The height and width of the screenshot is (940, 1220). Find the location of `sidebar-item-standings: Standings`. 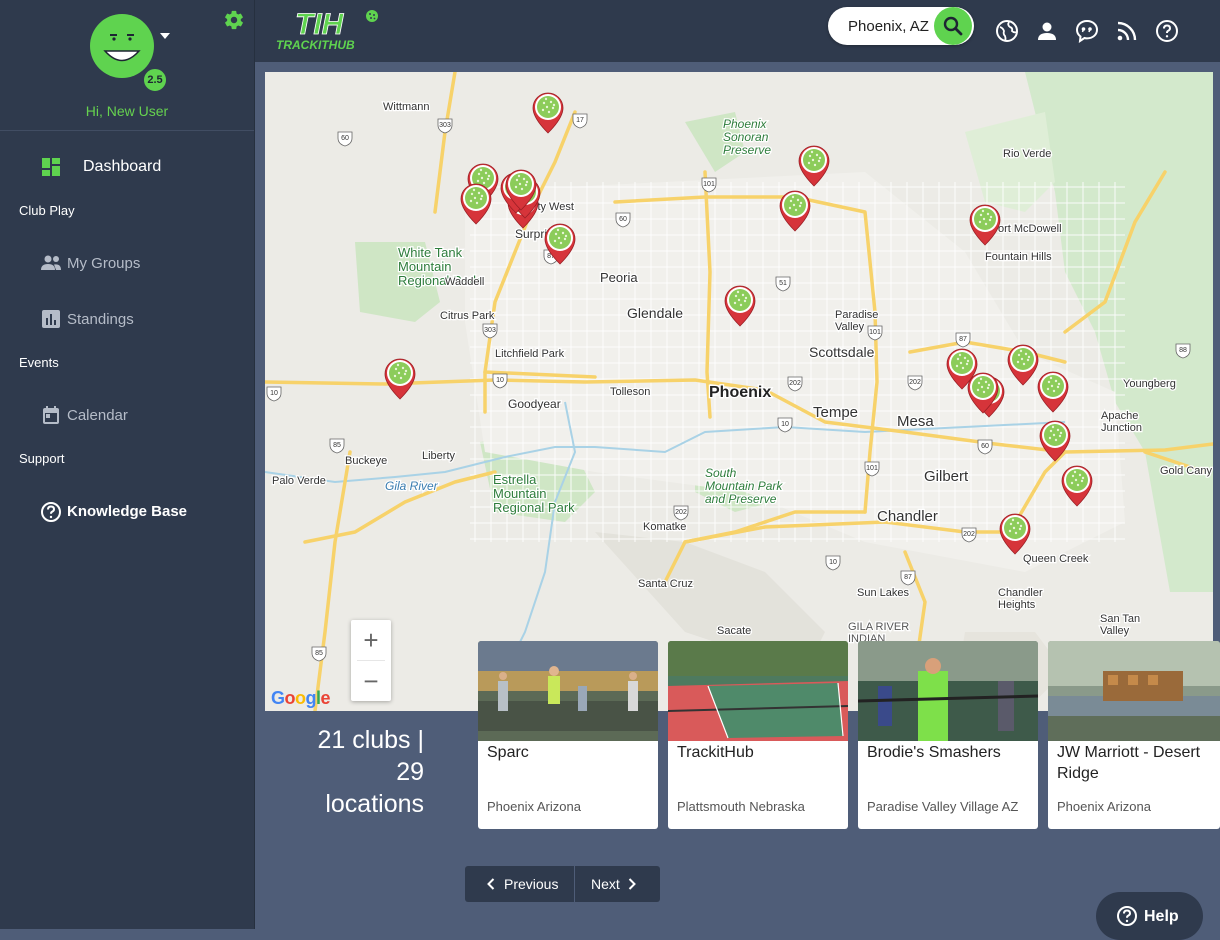

sidebar-item-standings: Standings is located at coordinates (127, 320).